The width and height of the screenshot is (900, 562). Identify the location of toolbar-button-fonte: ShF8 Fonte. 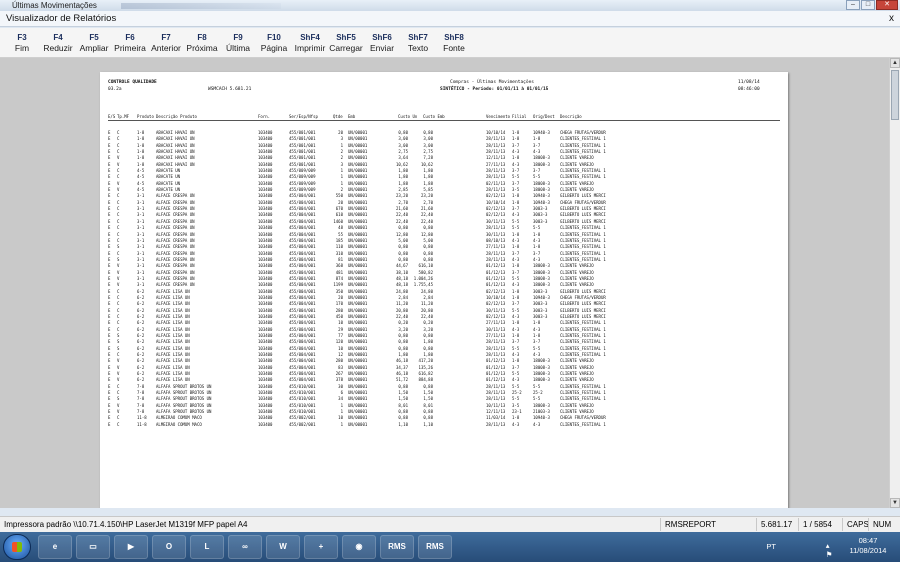
(454, 42).